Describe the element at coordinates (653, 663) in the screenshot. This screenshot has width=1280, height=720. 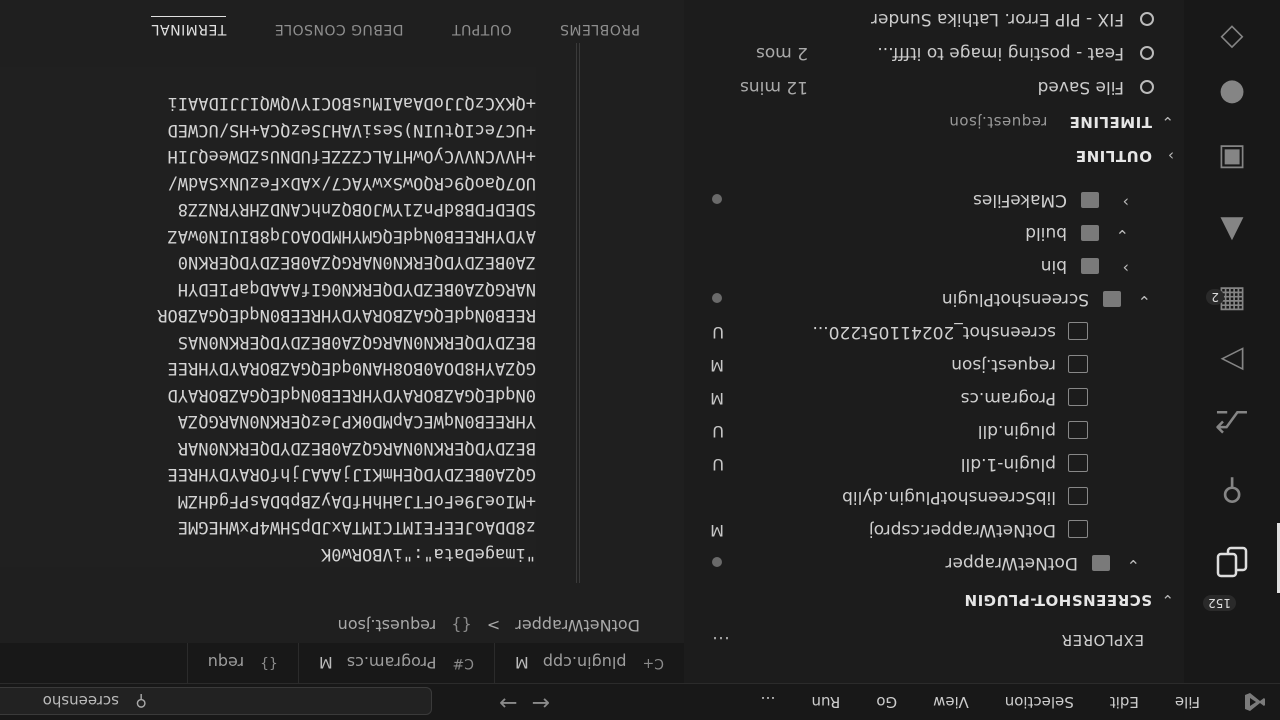
I see `file-type-icon: C+` at that location.